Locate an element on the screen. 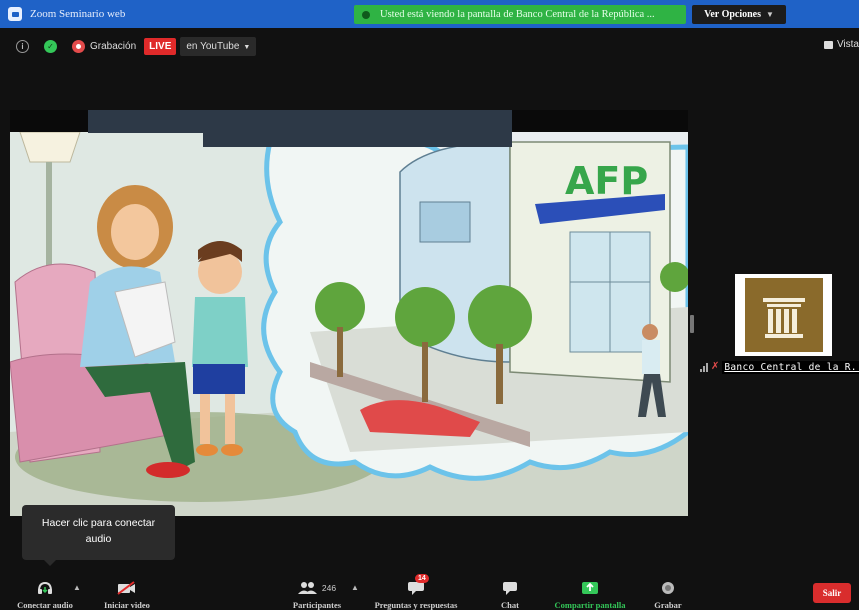 Image resolution: width=859 pixels, height=610 pixels. chat-label: Chat is located at coordinates (510, 605).